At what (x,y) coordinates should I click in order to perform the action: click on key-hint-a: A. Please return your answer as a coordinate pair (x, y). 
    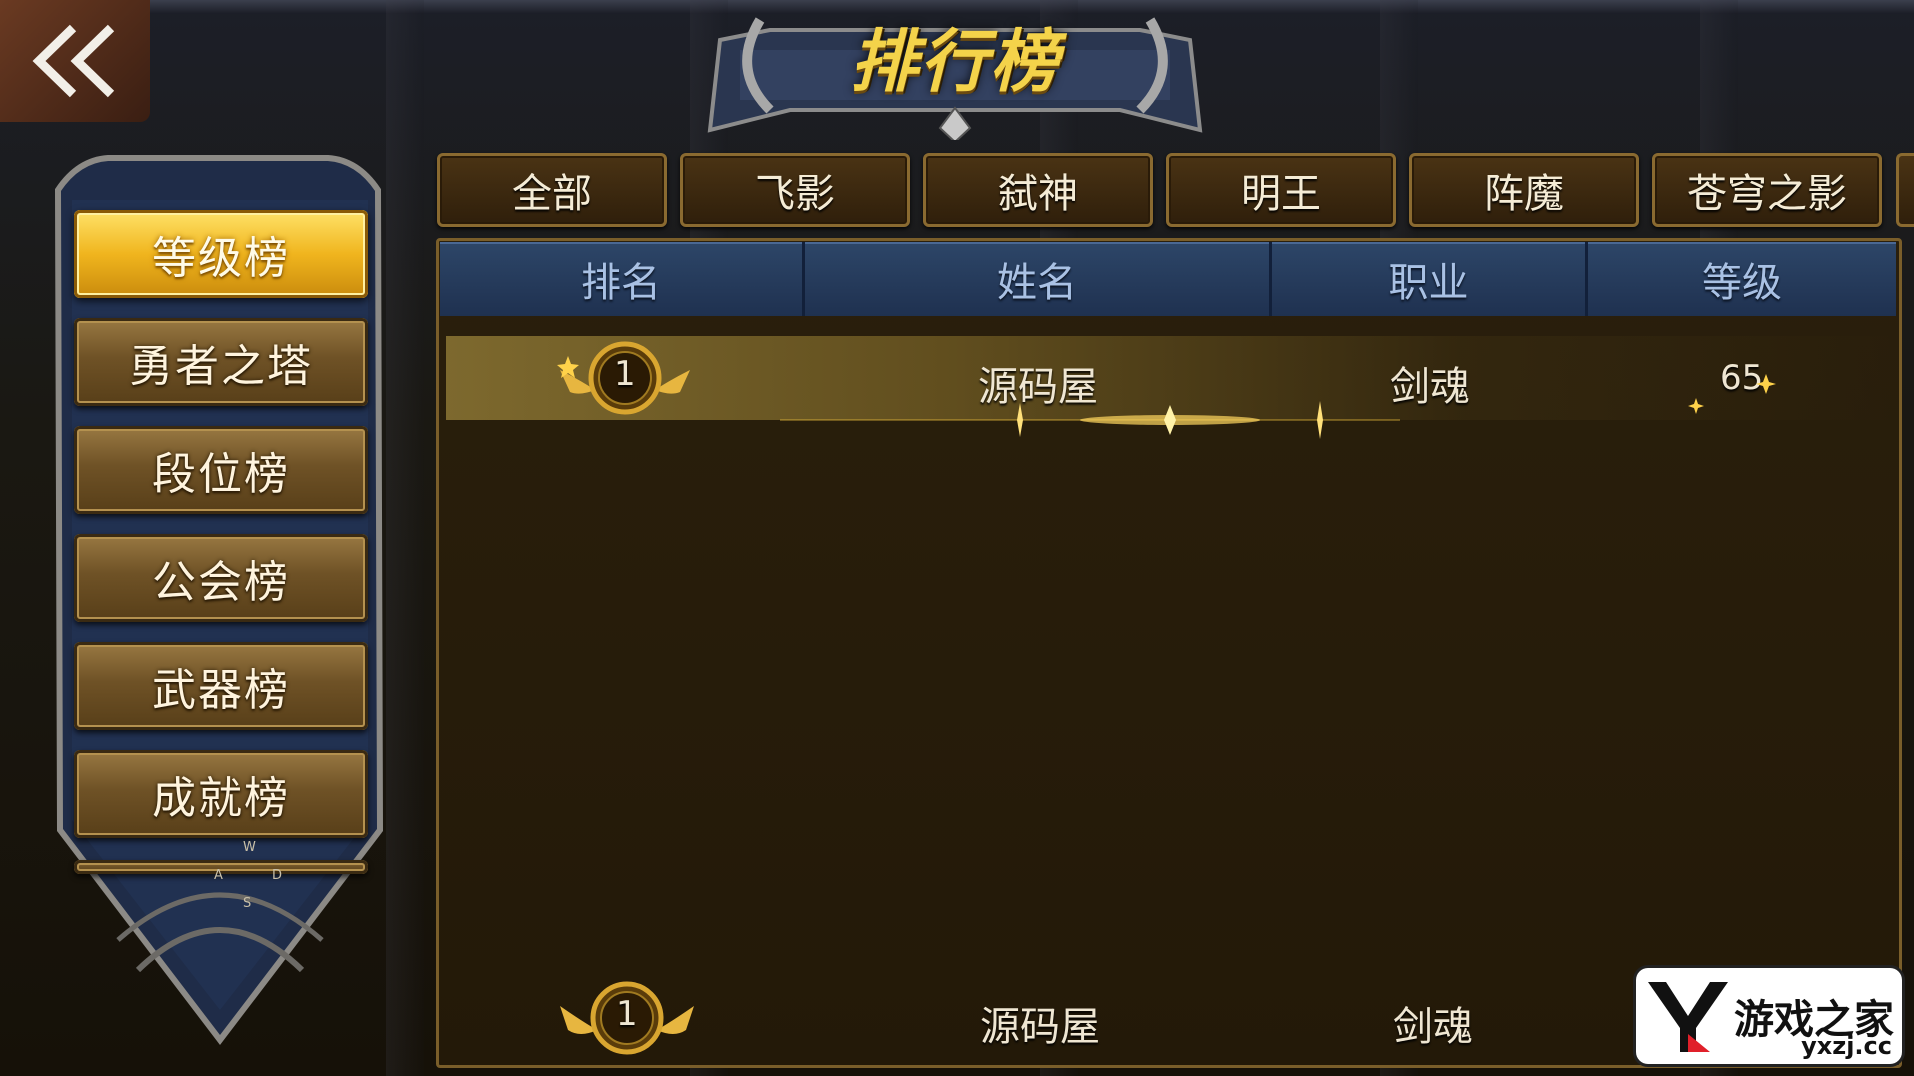
    Looking at the image, I should click on (218, 875).